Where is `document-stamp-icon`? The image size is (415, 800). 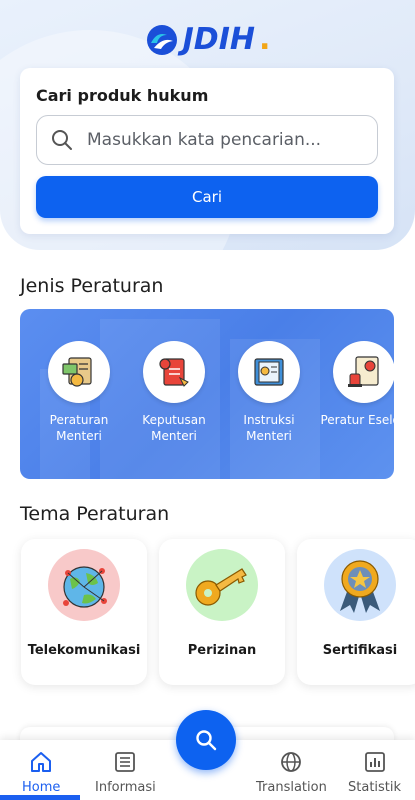 document-stamp-icon is located at coordinates (77, 372).